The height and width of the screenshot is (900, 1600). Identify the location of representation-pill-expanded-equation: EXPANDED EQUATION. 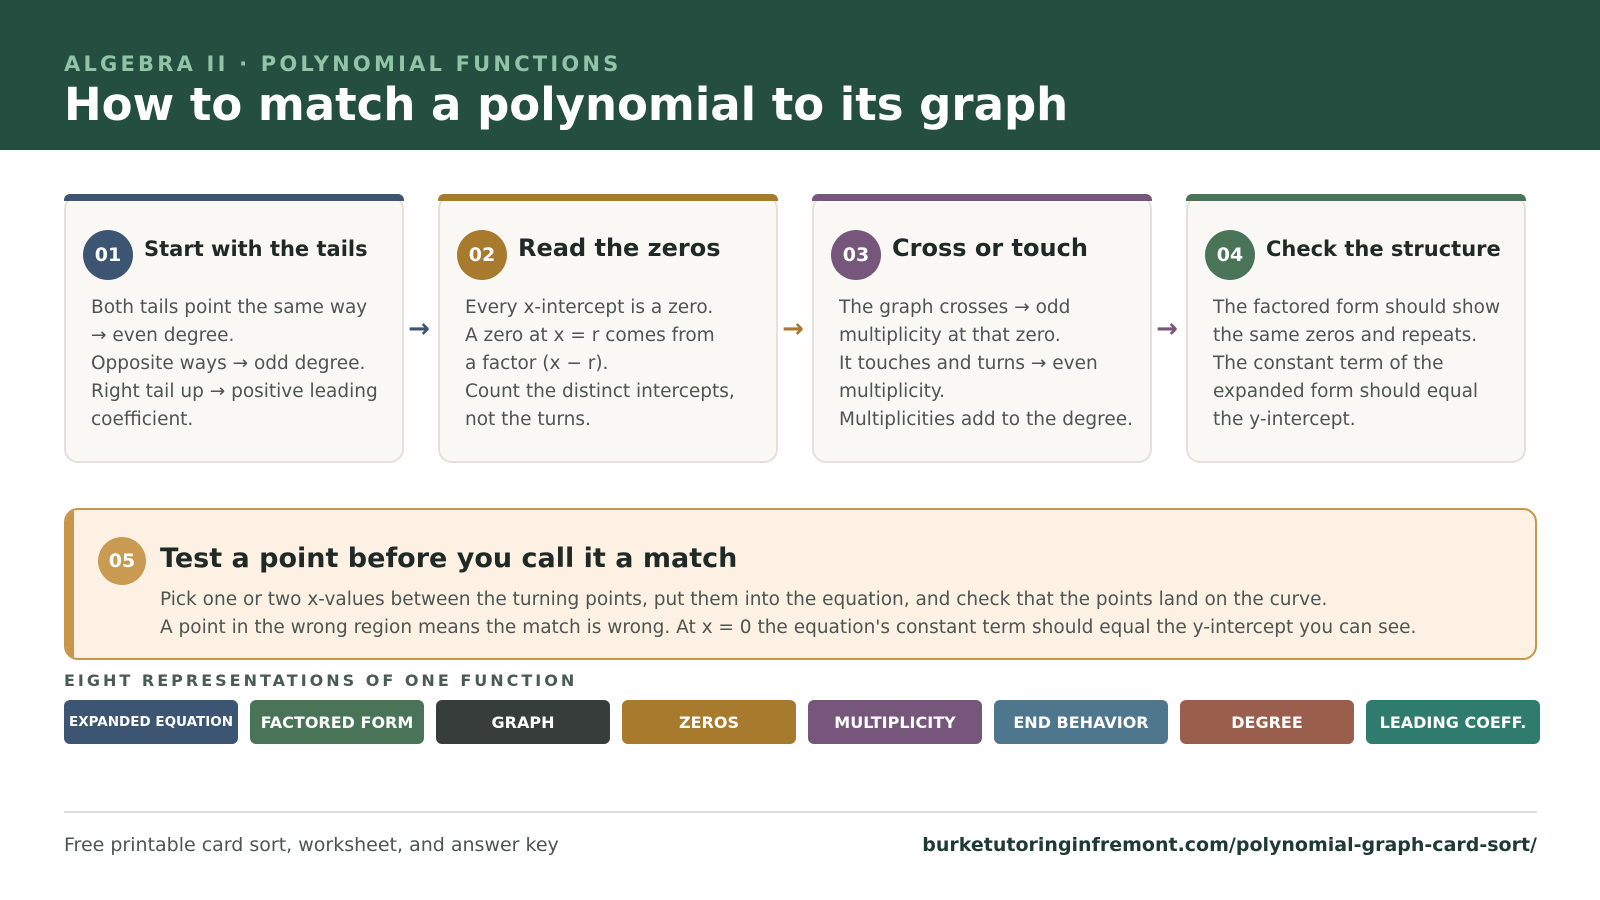
(151, 722).